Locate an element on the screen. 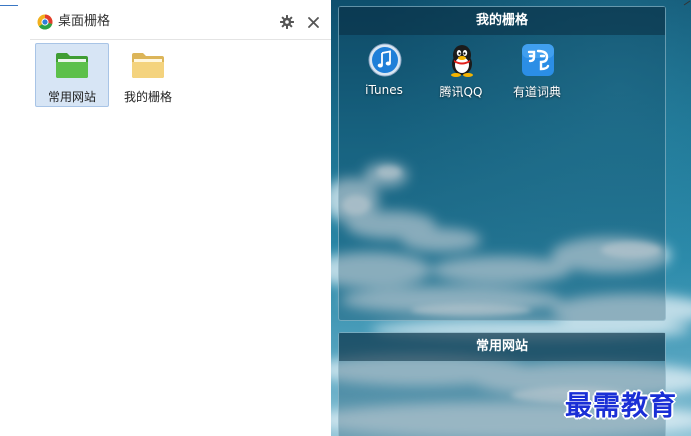 The width and height of the screenshot is (691, 436). qq-penguin-icon is located at coordinates (462, 61).